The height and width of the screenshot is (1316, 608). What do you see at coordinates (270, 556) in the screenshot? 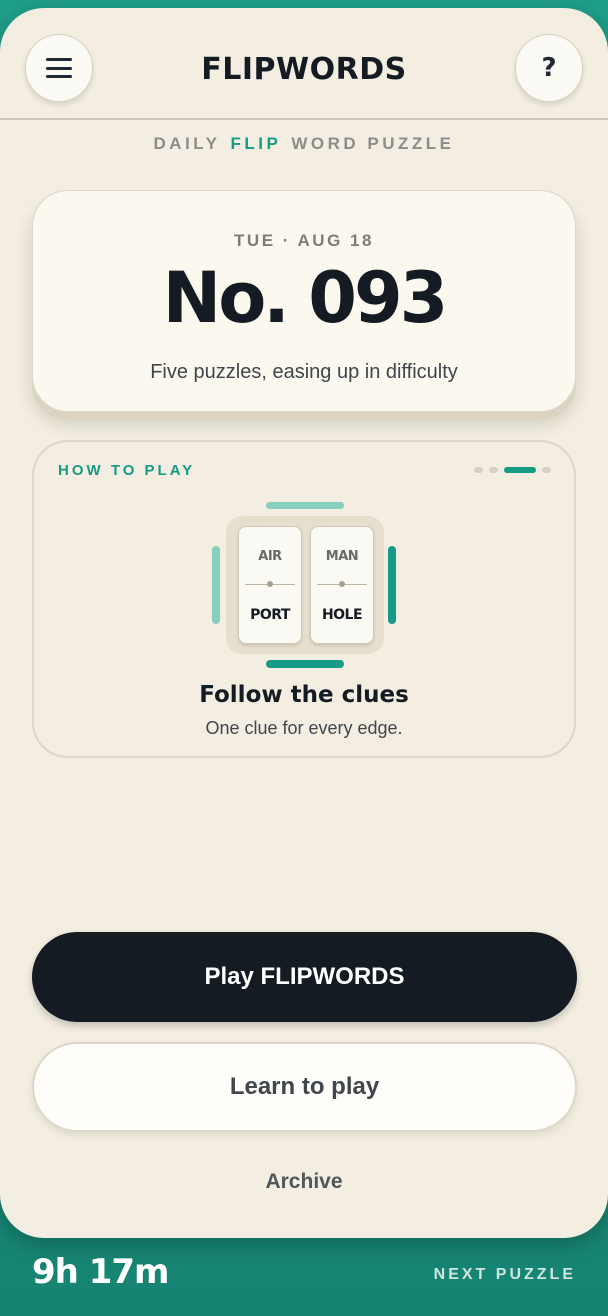
I see `tile-top-word: AIR` at bounding box center [270, 556].